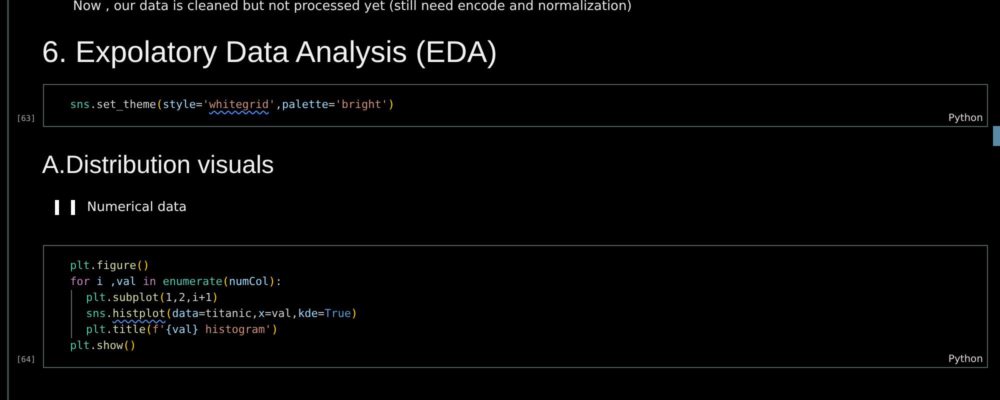  Describe the element at coordinates (153, 298) in the screenshot. I see `code-line: plt.subplot(1,2,i+1)` at that location.